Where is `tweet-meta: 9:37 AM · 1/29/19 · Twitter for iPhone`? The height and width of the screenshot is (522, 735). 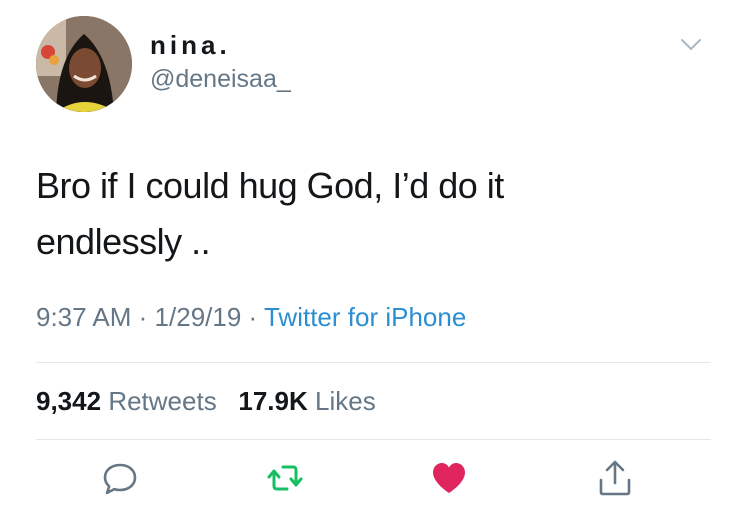 tweet-meta: 9:37 AM · 1/29/19 · Twitter for iPhone is located at coordinates (251, 317).